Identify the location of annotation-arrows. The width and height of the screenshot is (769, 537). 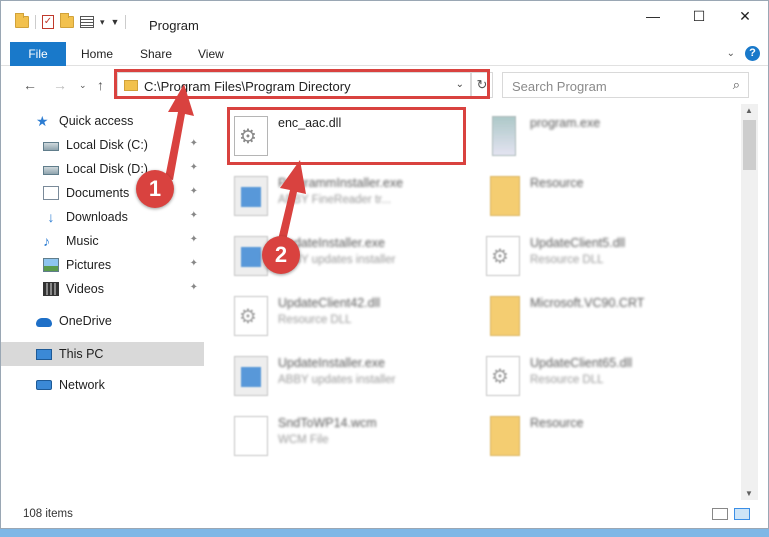
(235, 167).